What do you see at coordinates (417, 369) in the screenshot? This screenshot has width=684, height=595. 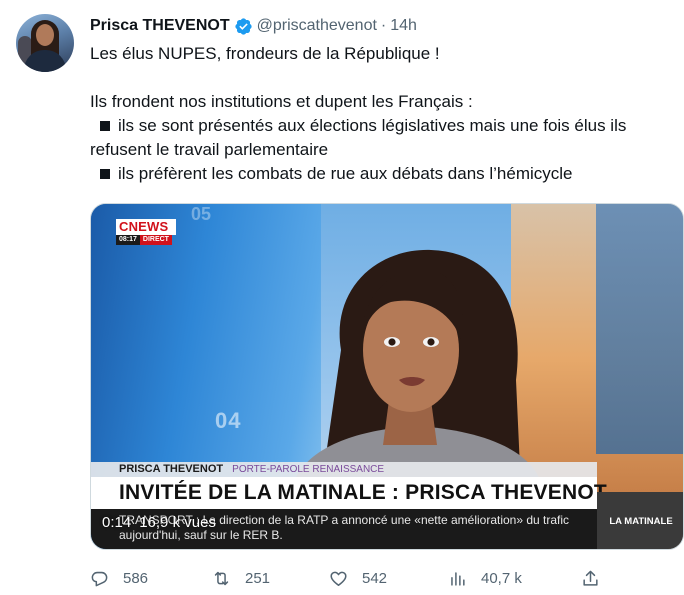 I see `speaker-figure` at bounding box center [417, 369].